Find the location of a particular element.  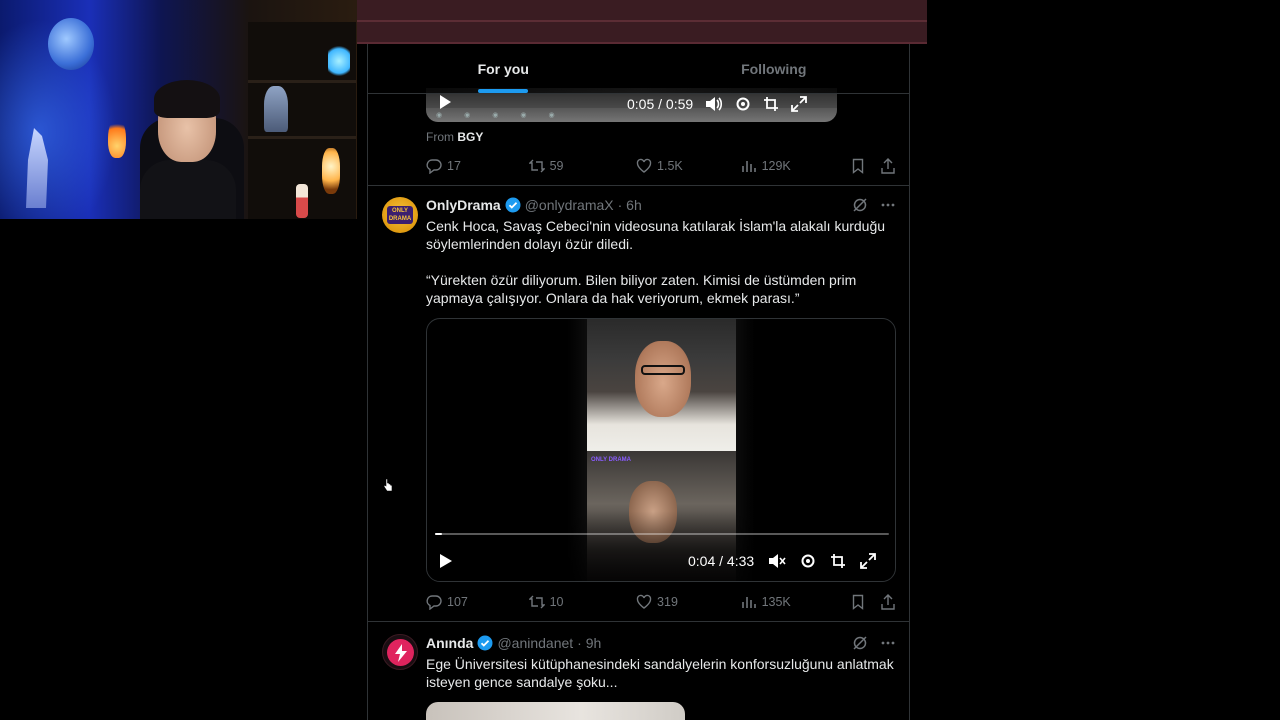

video-progress-bar is located at coordinates (662, 534).